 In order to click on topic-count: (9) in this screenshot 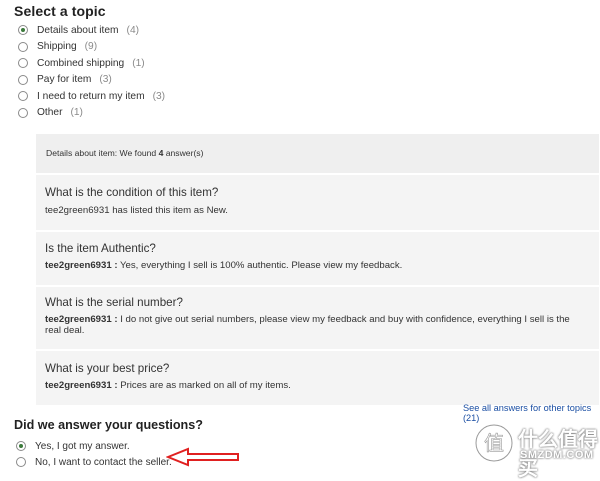, I will do `click(91, 47)`.